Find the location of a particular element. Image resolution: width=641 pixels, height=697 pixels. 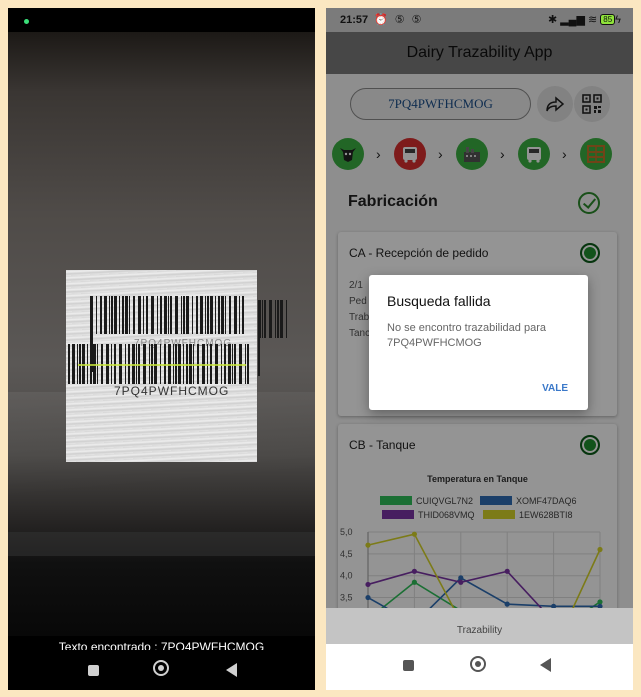

scan-frame: 7PQ4PWFHCMOG 7PQ4PWFHCMOG is located at coordinates (176, 366).